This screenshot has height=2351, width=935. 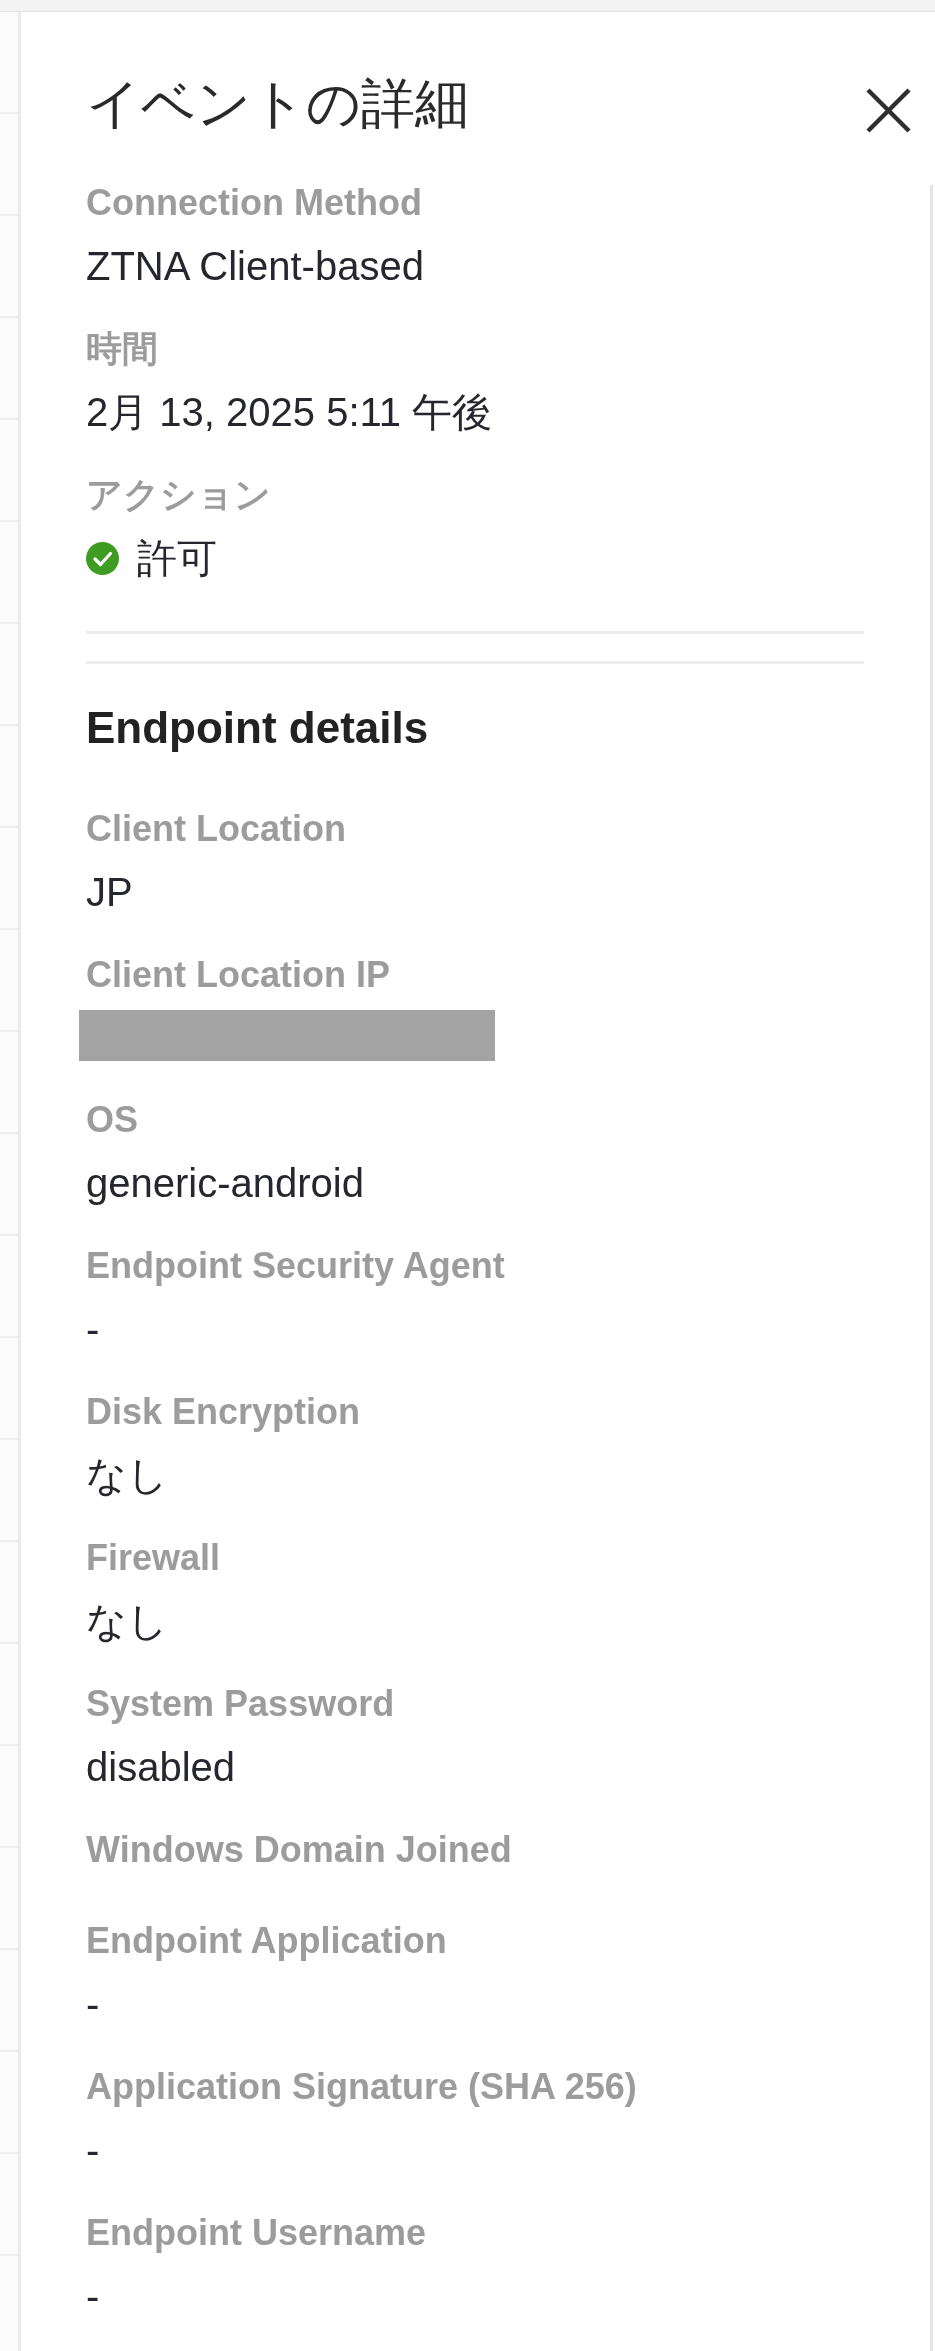 I want to click on section-heading: Endpoint details, so click(x=258, y=728).